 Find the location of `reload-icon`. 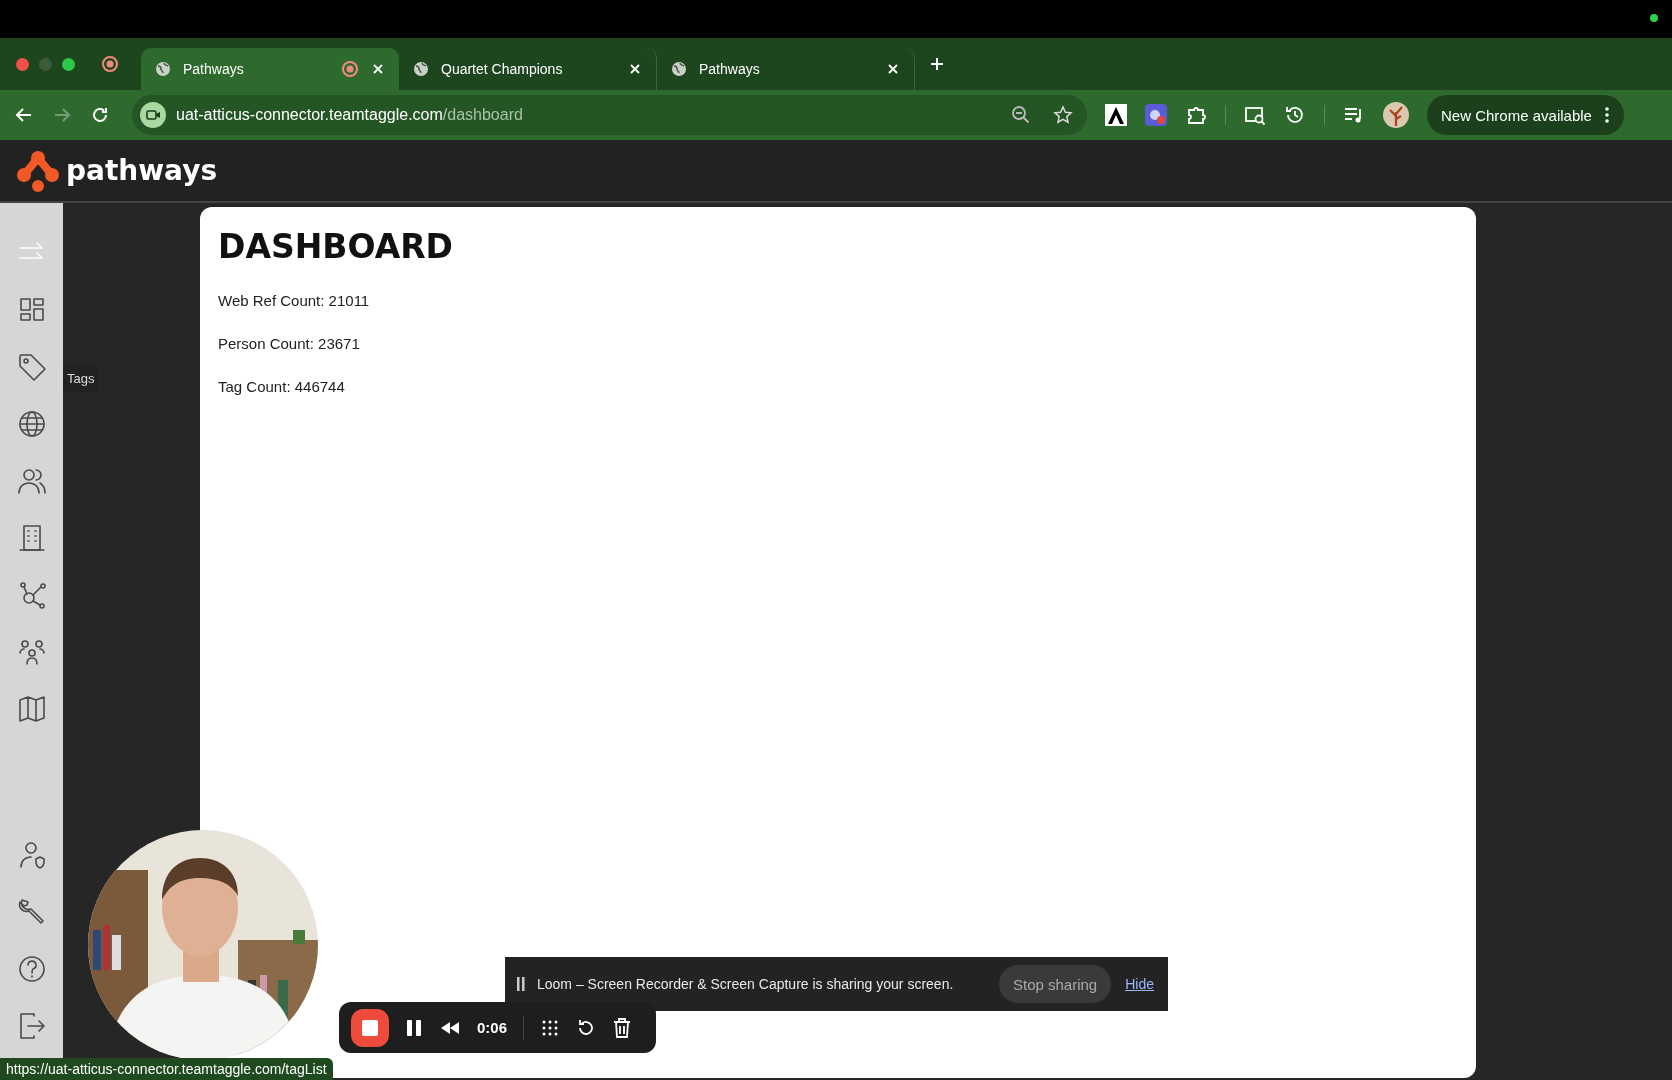

reload-icon is located at coordinates (100, 115).